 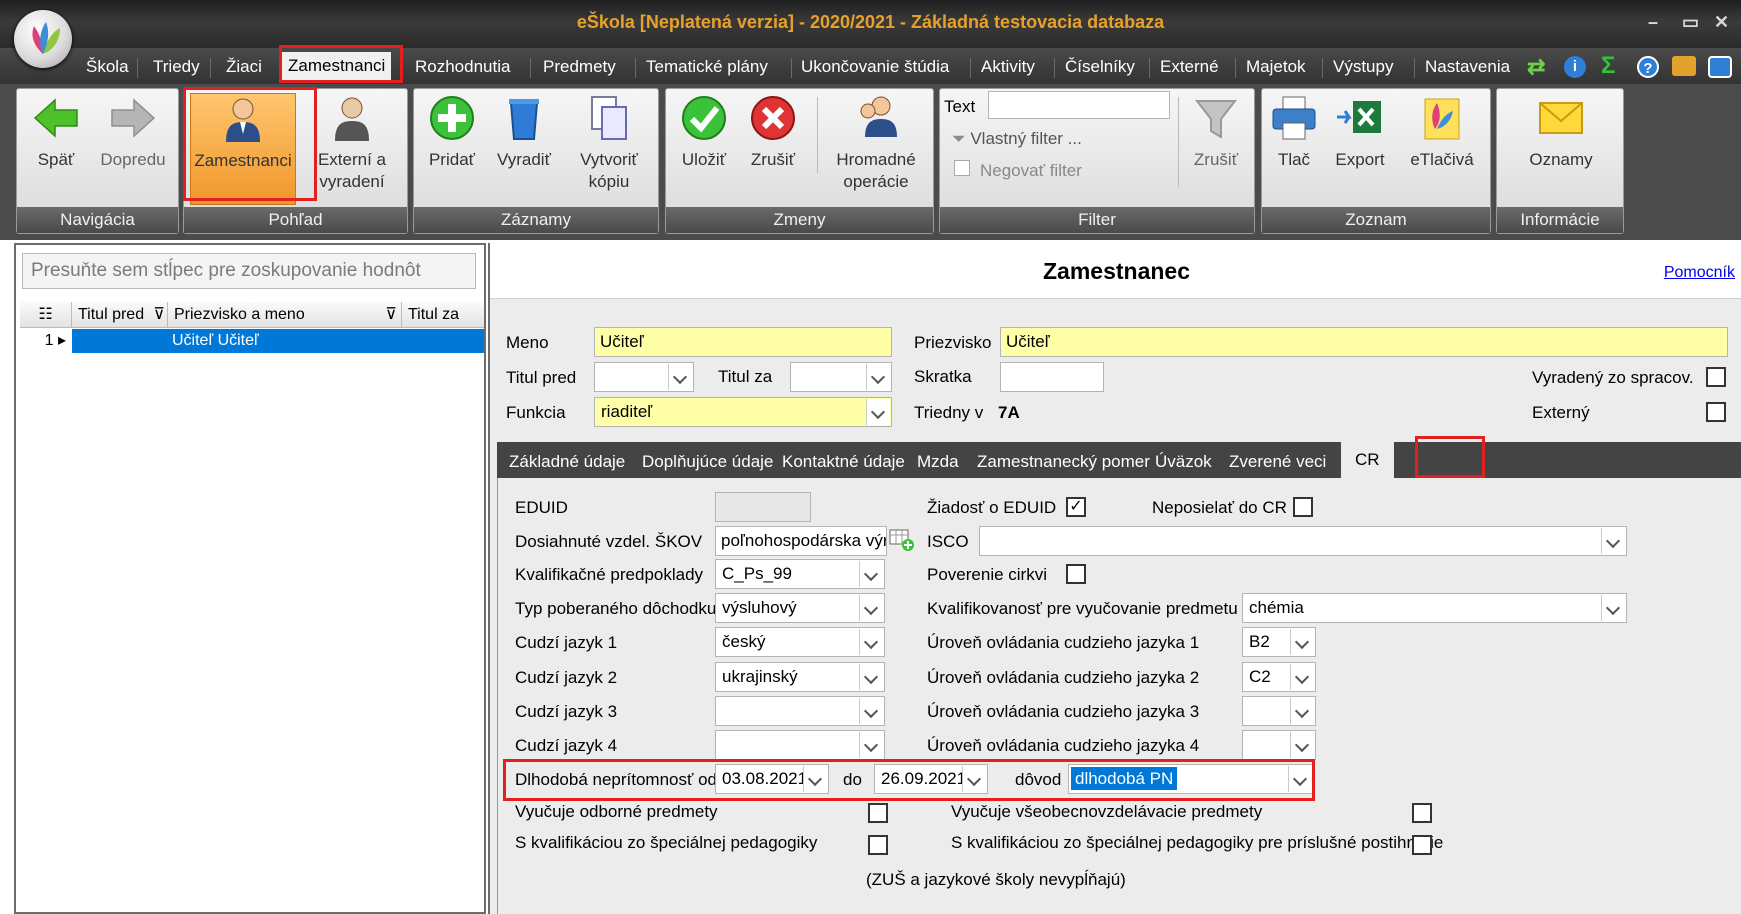 What do you see at coordinates (462, 67) in the screenshot?
I see `menu-rozhodnutia: Rozhodnutia` at bounding box center [462, 67].